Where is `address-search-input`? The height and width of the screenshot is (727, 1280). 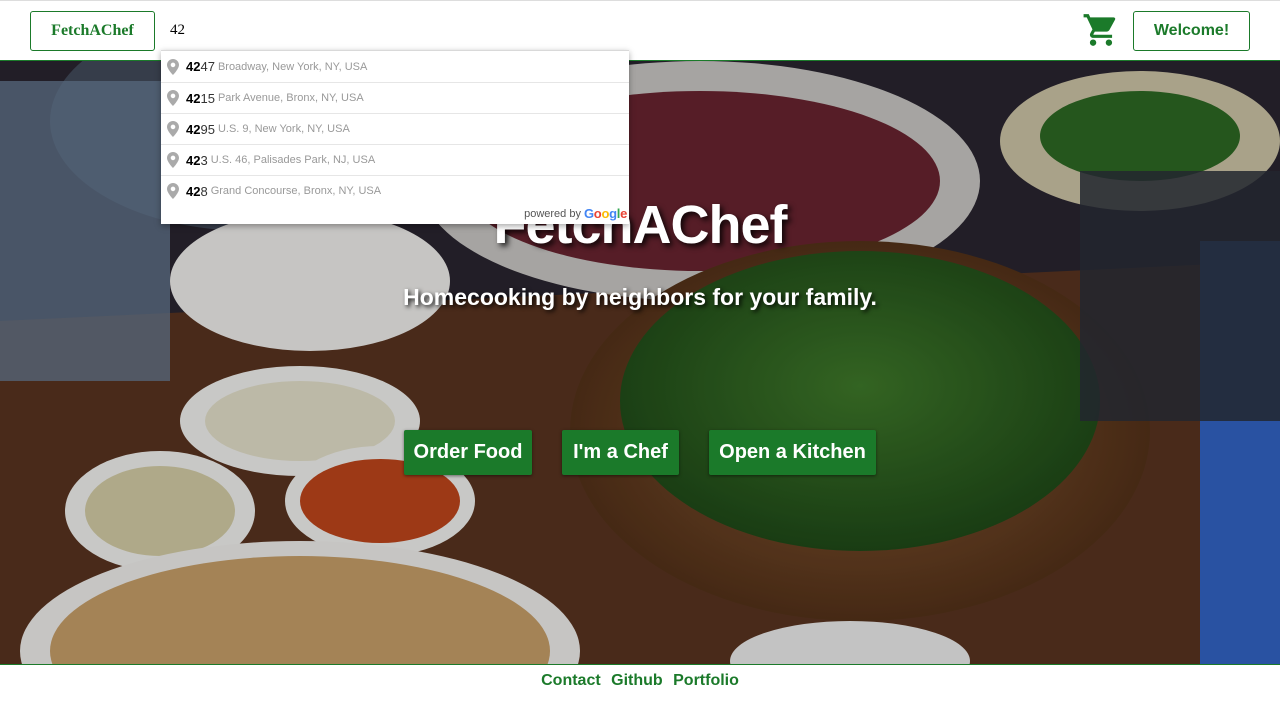 address-search-input is located at coordinates (403, 30).